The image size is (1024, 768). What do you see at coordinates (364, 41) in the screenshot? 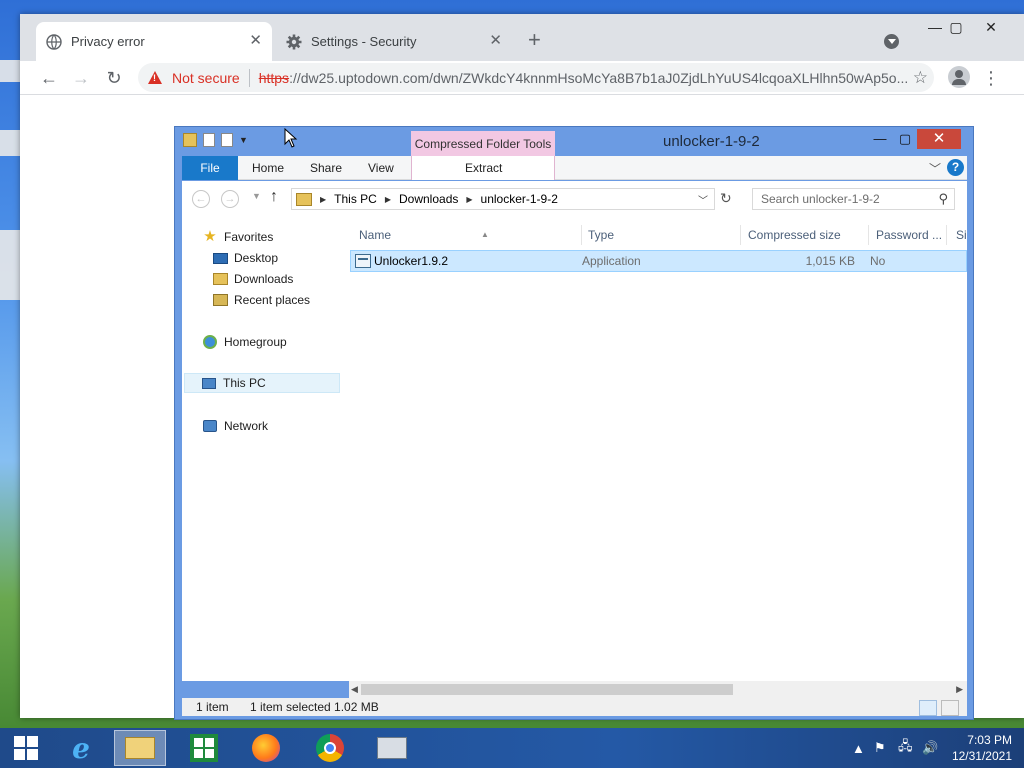
I see `tab-title: Settings - Security` at bounding box center [364, 41].